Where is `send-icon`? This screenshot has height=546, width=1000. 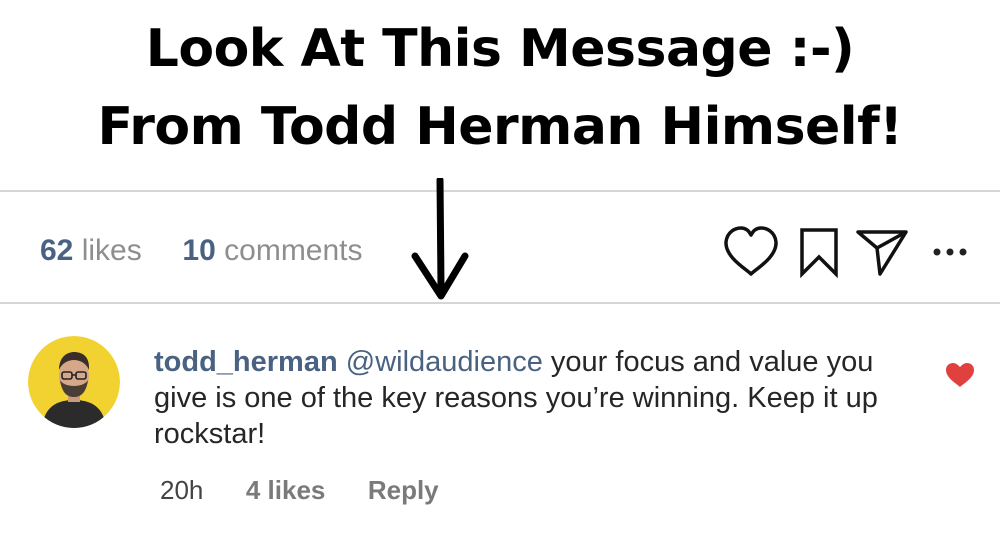
send-icon is located at coordinates (882, 252).